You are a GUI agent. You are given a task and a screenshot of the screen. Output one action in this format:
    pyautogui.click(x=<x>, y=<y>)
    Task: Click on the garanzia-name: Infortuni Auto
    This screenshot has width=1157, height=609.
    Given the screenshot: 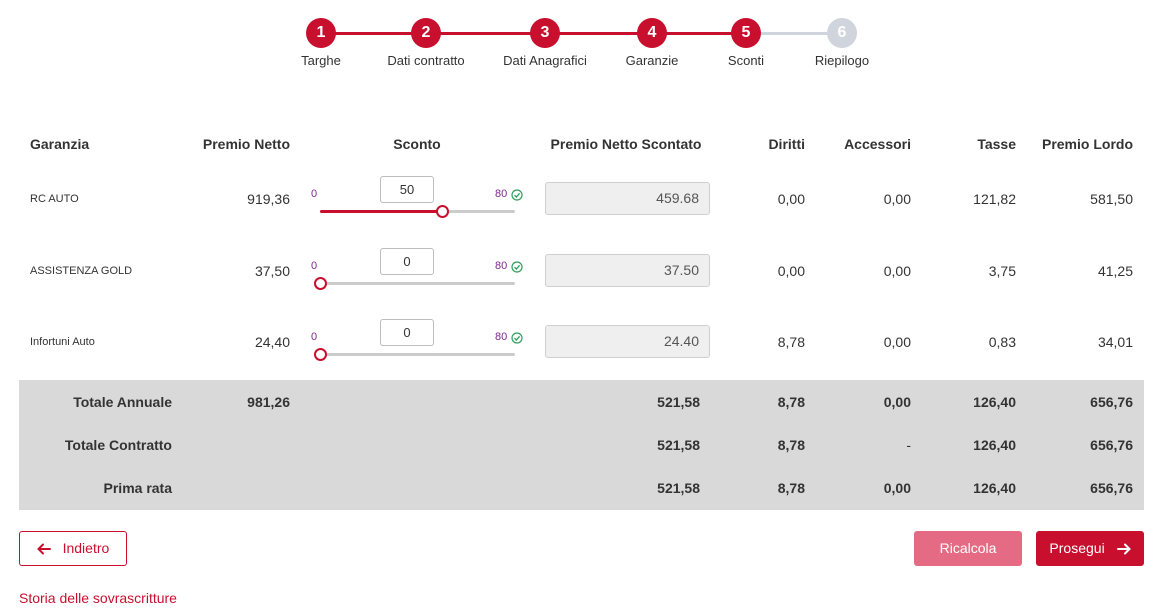 What is the action you would take?
    pyautogui.click(x=62, y=342)
    